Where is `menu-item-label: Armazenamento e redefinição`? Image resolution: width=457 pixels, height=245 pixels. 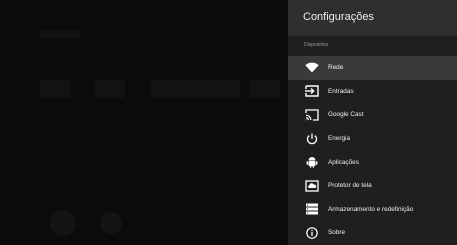
menu-item-label: Armazenamento e redefinição is located at coordinates (371, 209).